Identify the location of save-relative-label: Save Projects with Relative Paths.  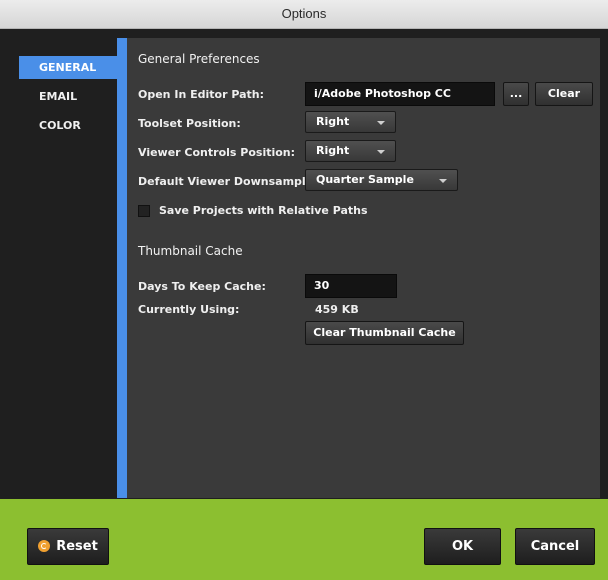
(263, 210).